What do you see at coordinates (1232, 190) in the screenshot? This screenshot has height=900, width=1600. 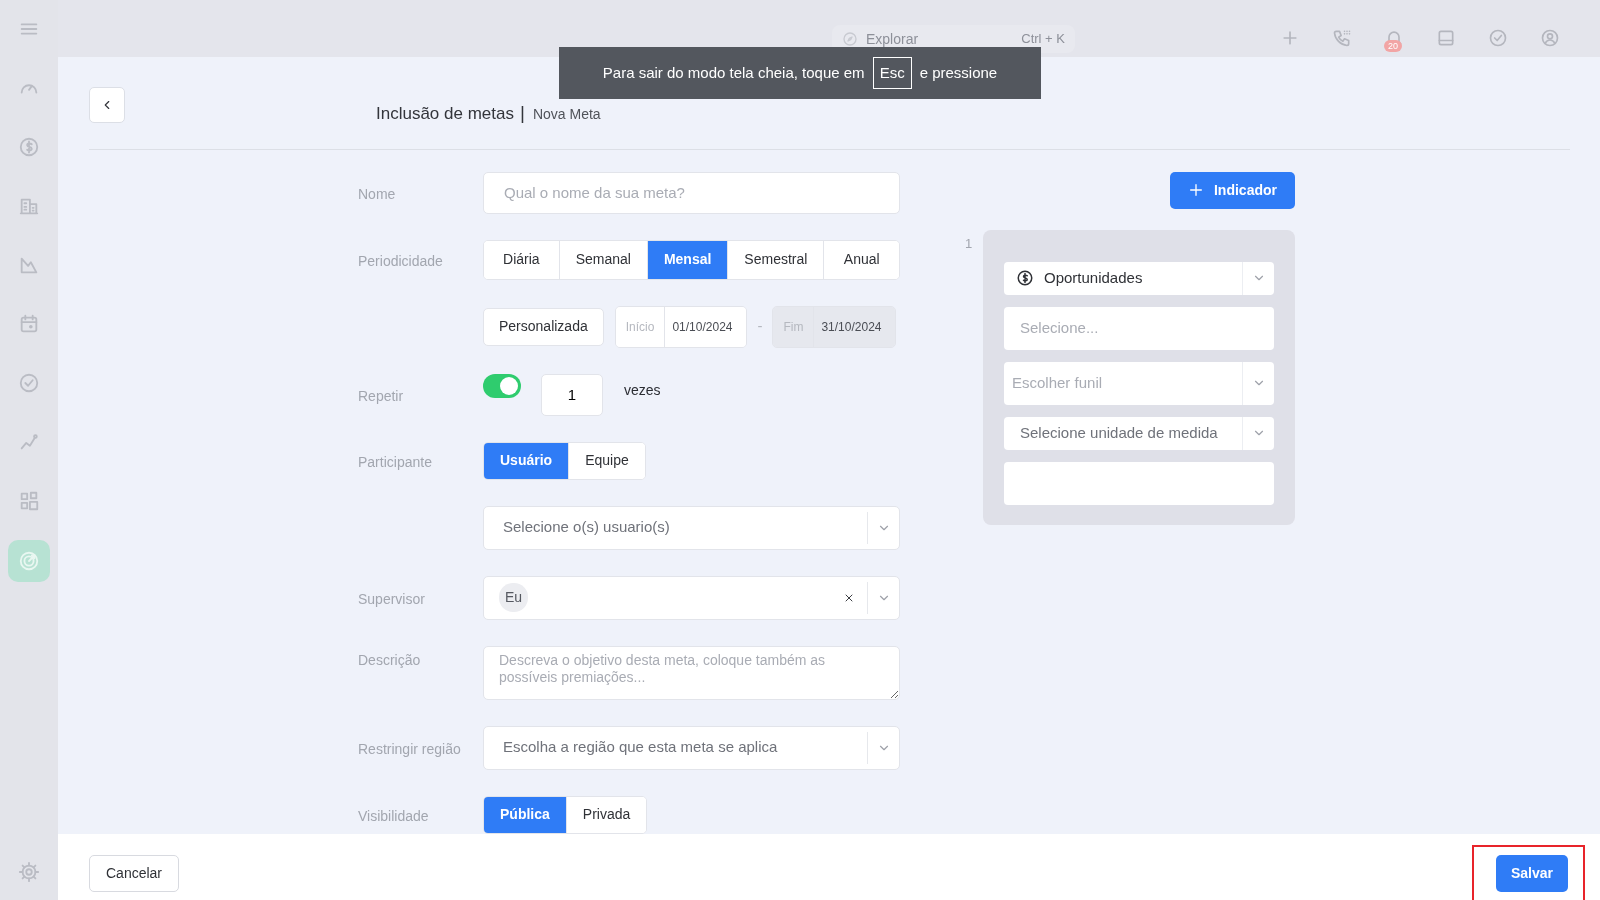 I see `add-indicator-button: Indicador` at bounding box center [1232, 190].